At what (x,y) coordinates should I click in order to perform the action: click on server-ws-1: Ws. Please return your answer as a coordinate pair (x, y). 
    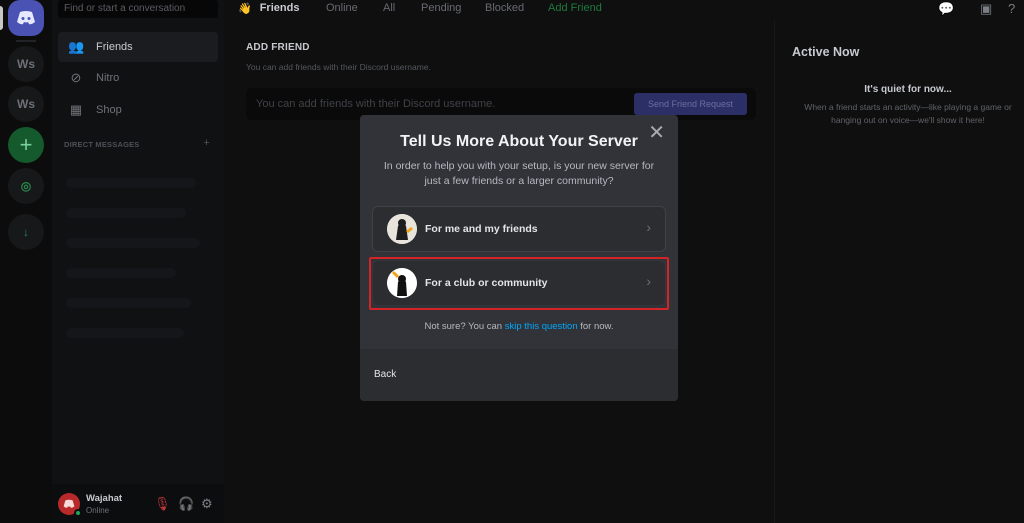
    Looking at the image, I should click on (26, 64).